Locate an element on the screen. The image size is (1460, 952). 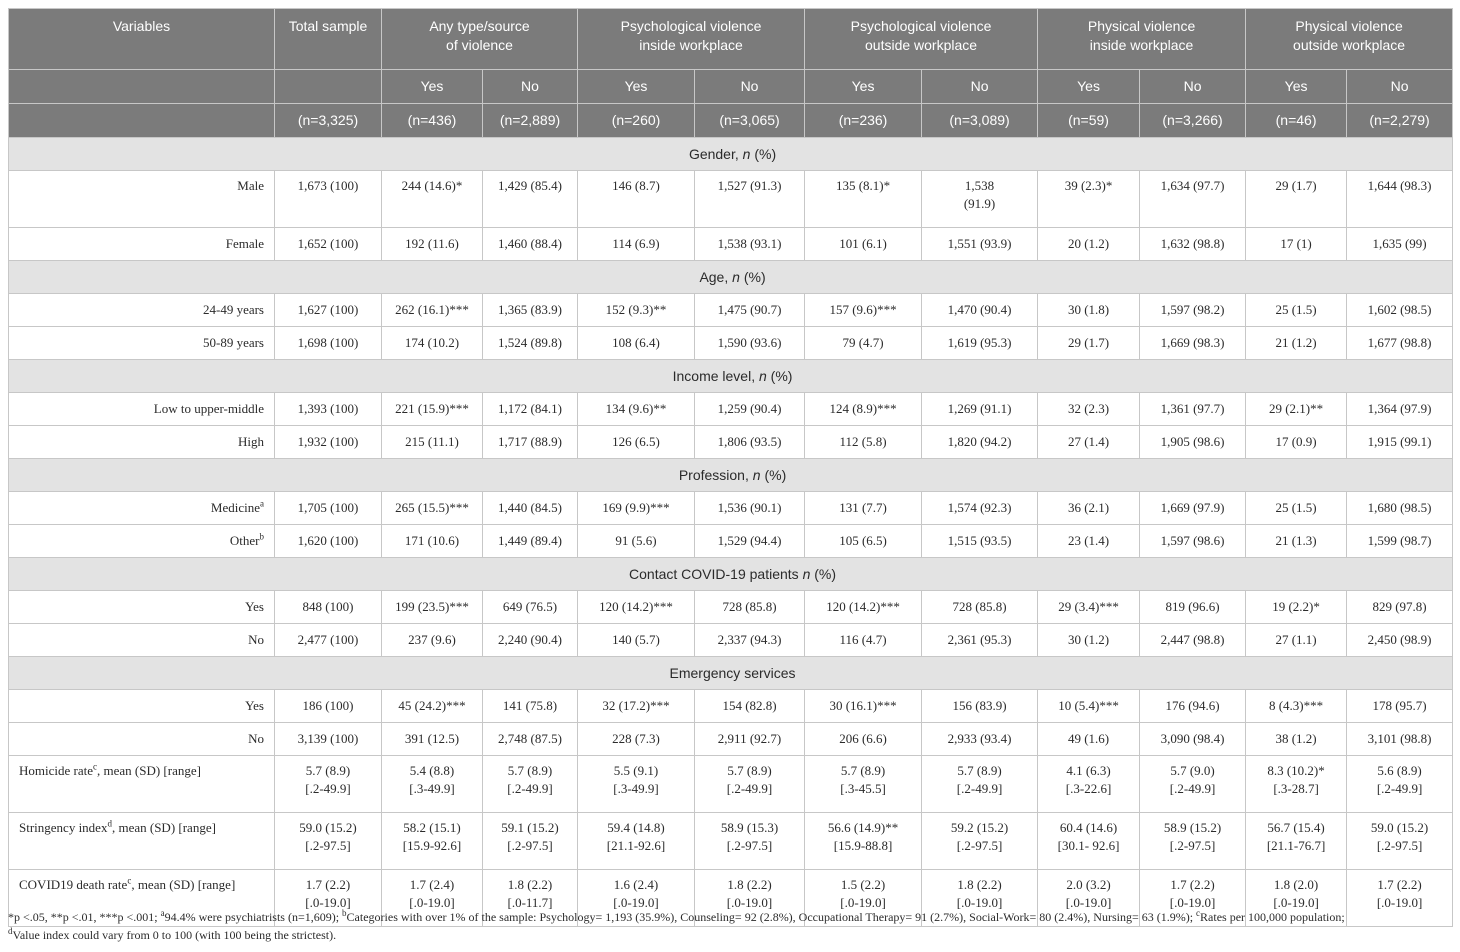
table-cell: 3,090 (98.4) is located at coordinates (1193, 739).